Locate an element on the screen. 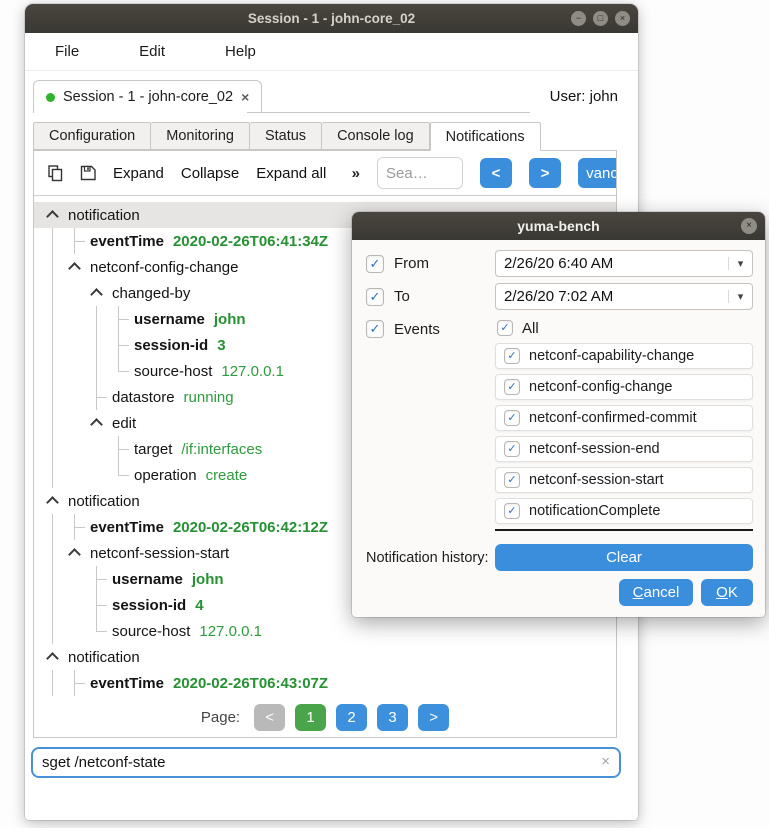  close-icon: × is located at coordinates (622, 18).